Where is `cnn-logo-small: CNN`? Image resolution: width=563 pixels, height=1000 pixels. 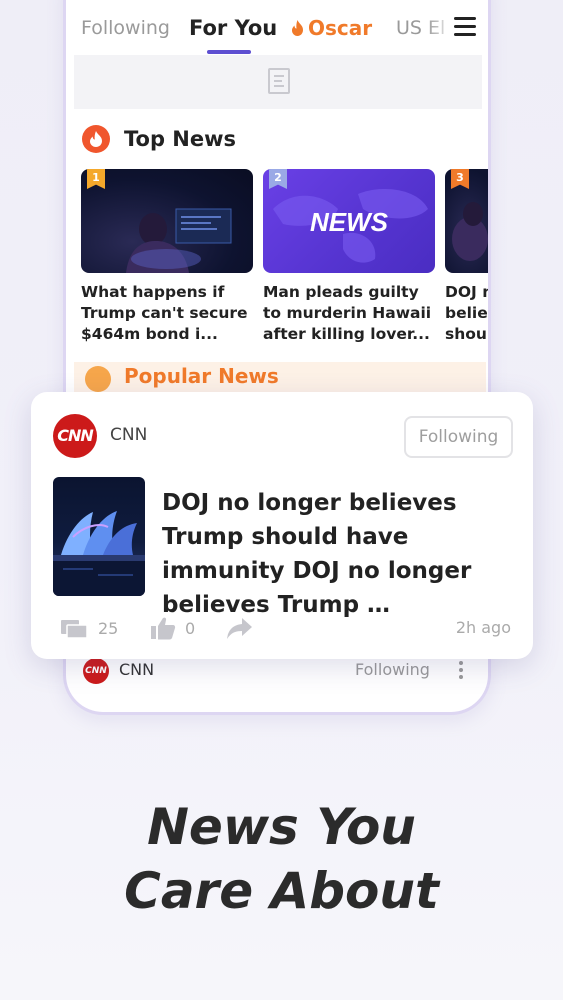
cnn-logo-small: CNN is located at coordinates (96, 671).